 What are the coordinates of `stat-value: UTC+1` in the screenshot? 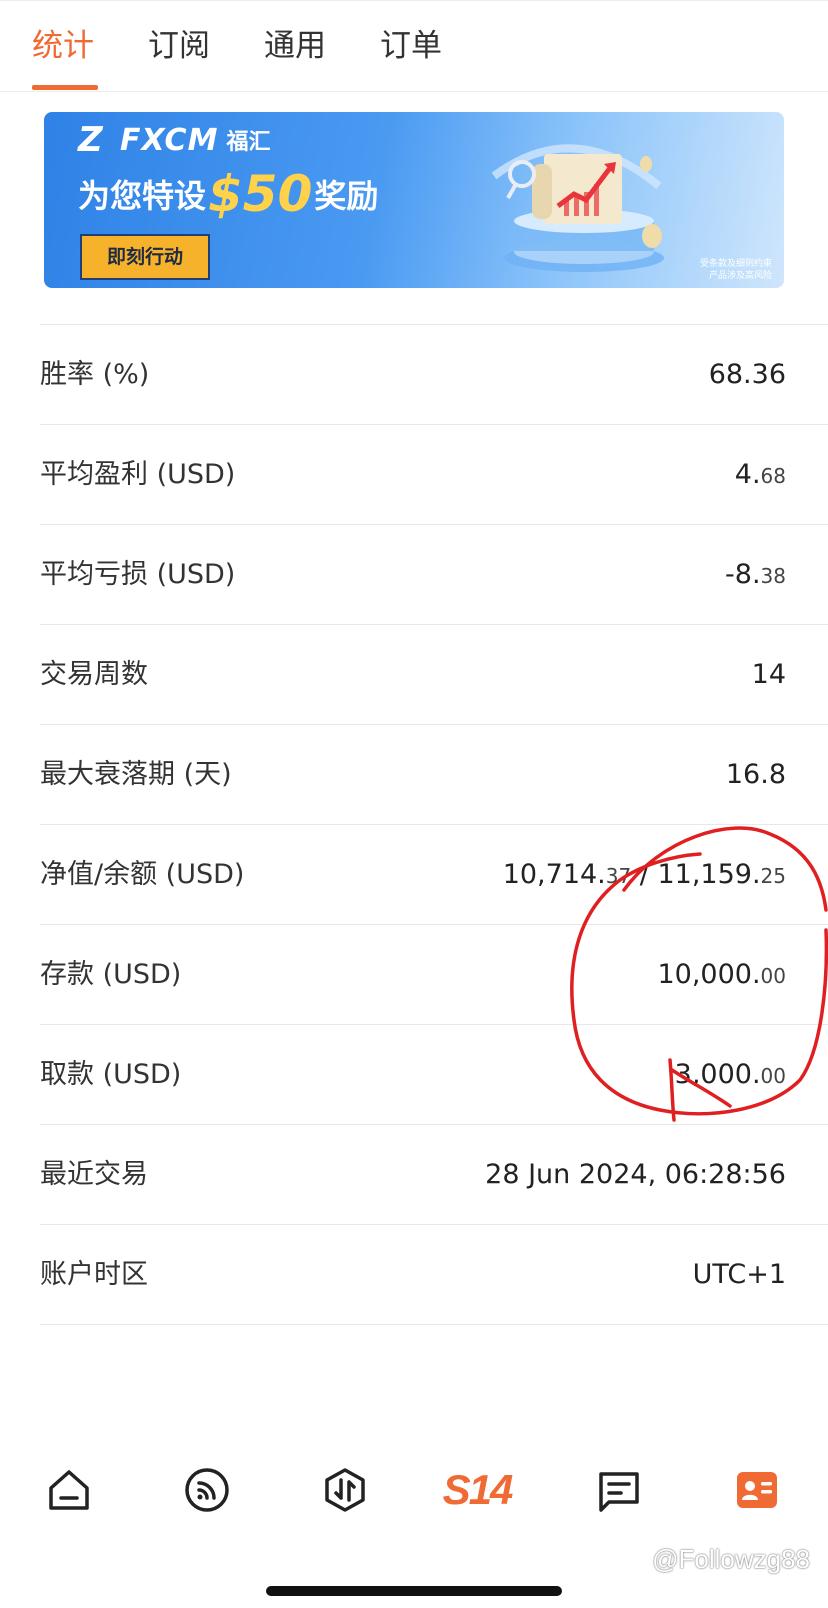 It's located at (739, 1275).